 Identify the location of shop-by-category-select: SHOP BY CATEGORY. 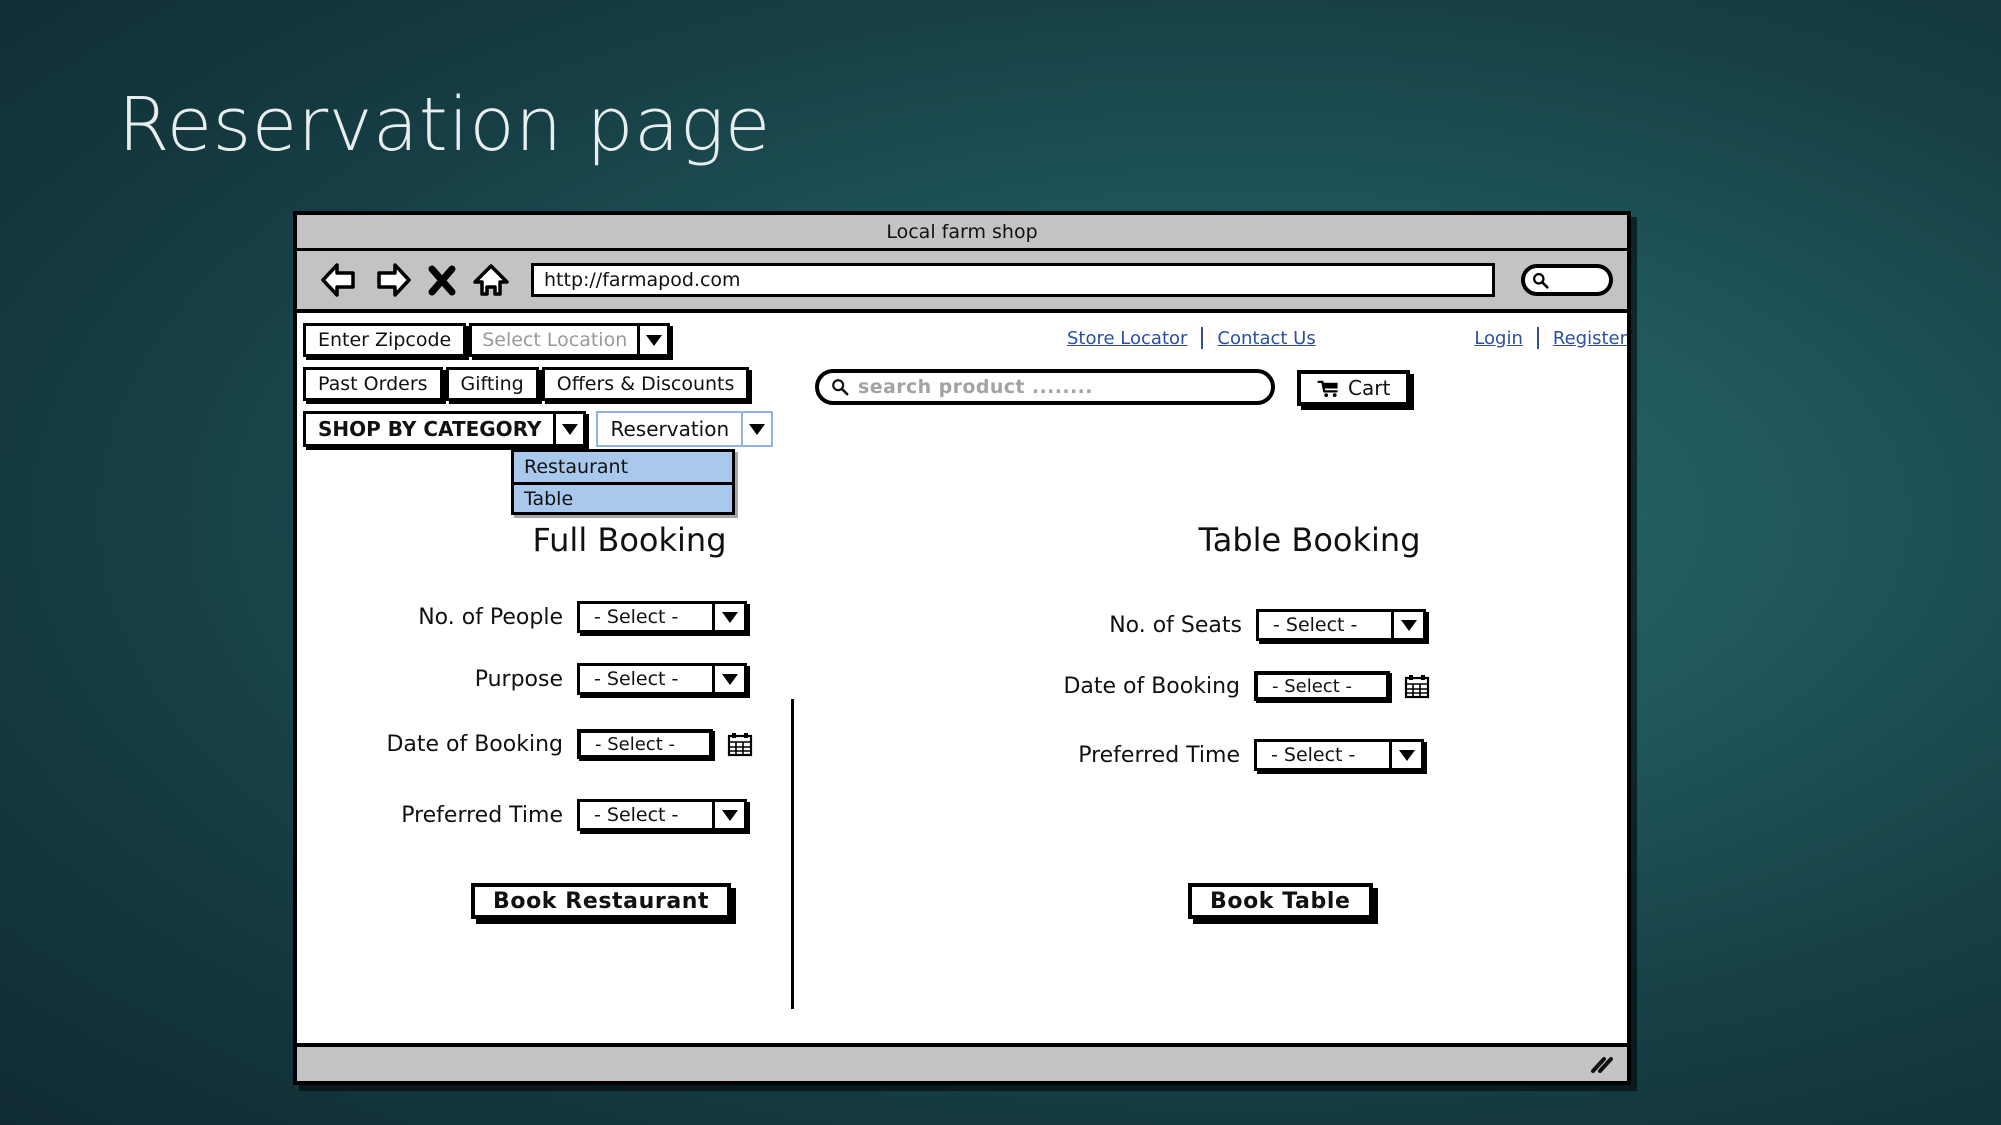
(445, 429).